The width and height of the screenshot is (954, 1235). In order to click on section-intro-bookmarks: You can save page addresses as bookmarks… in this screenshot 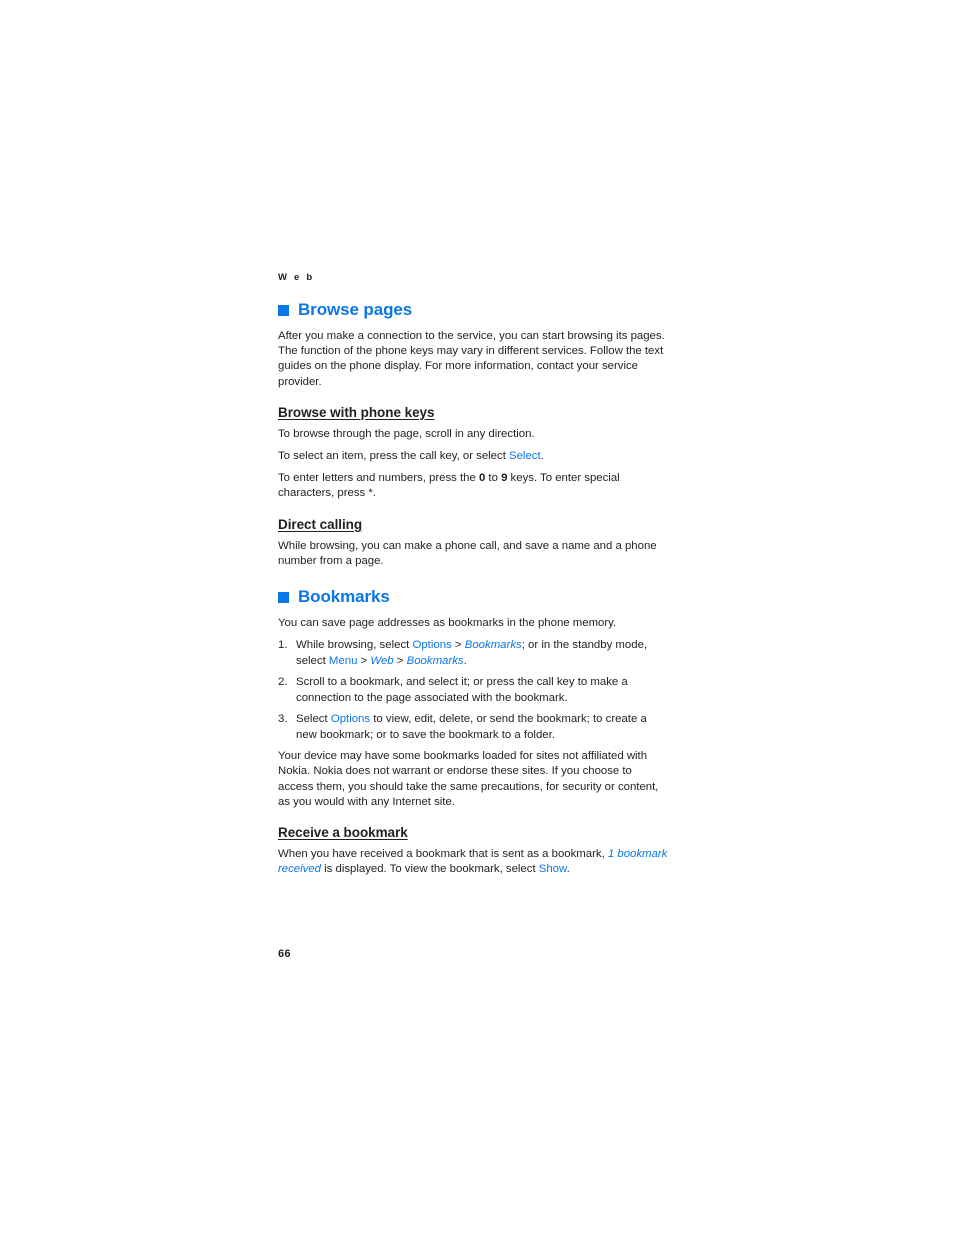, I will do `click(447, 623)`.